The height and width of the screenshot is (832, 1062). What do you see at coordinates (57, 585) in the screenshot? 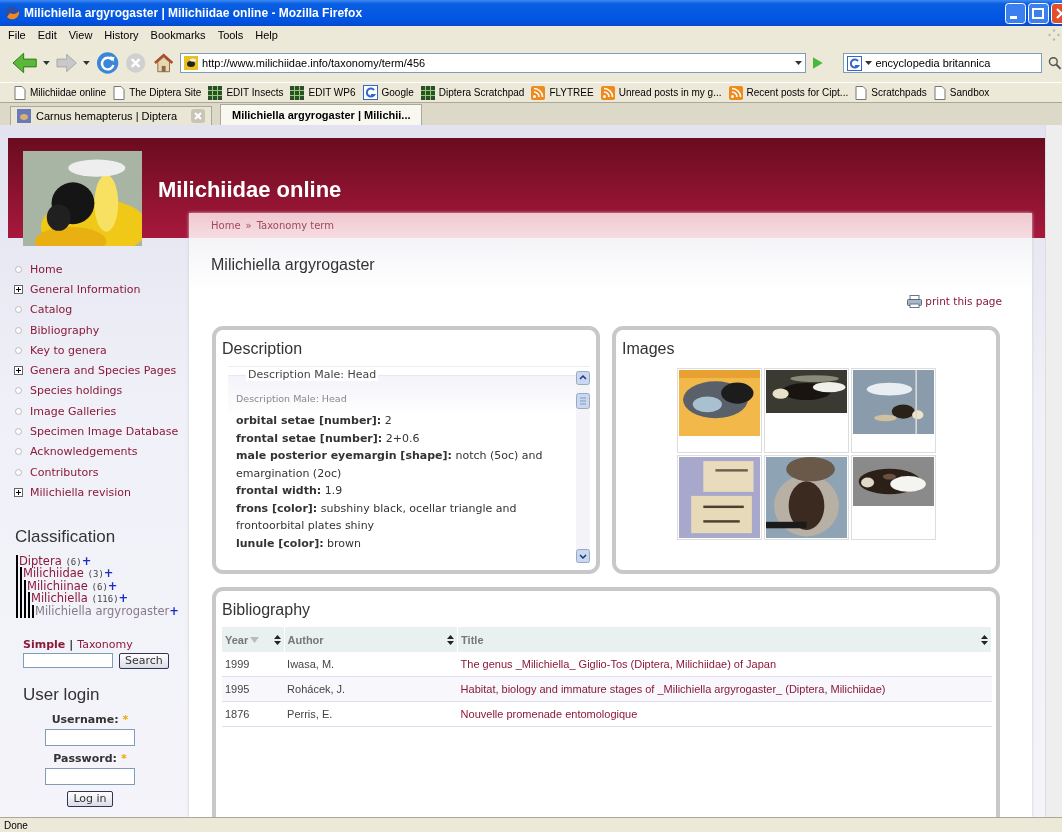
I see `tree-link: Milichiinae` at bounding box center [57, 585].